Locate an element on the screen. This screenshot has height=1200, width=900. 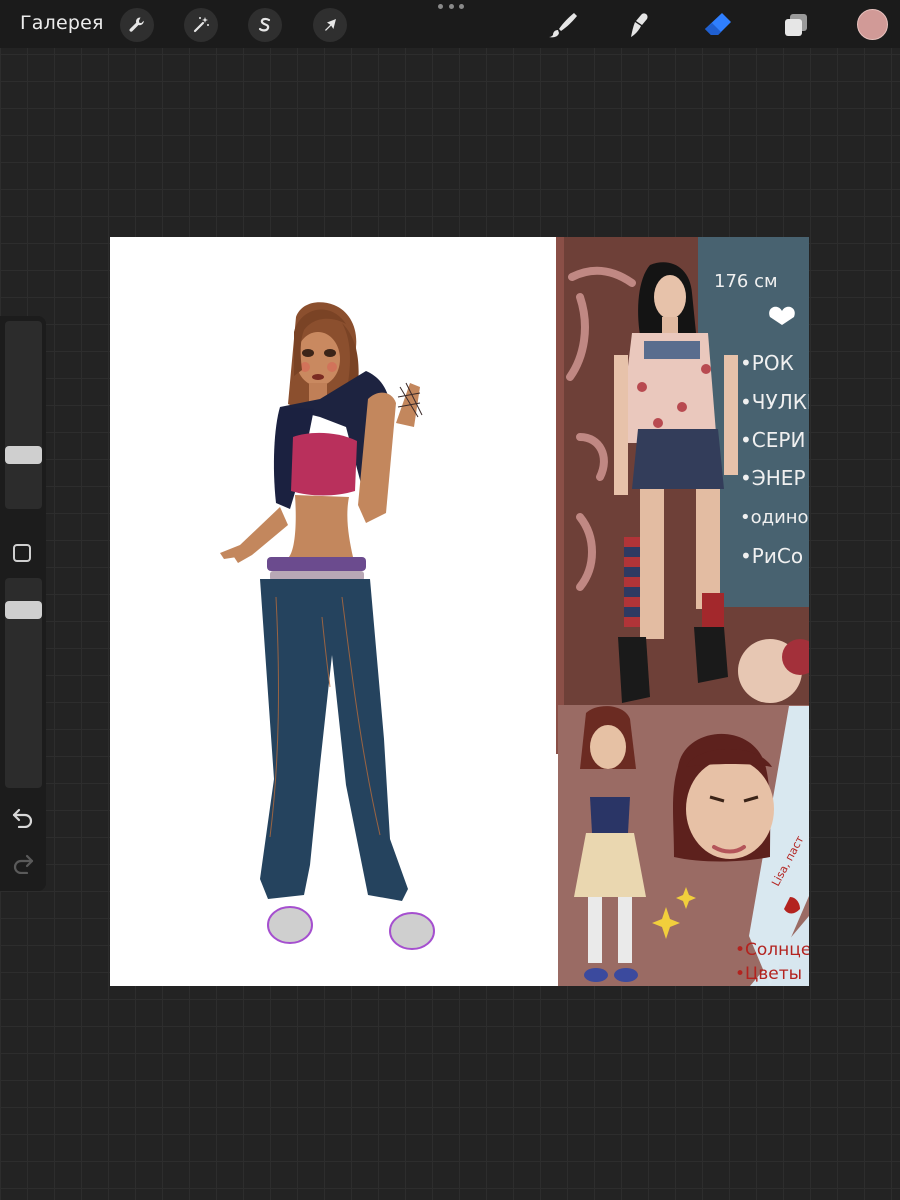
reference-image-bottom: •Солнце •Цветы Lisa, паст is located at coordinates (683, 845).